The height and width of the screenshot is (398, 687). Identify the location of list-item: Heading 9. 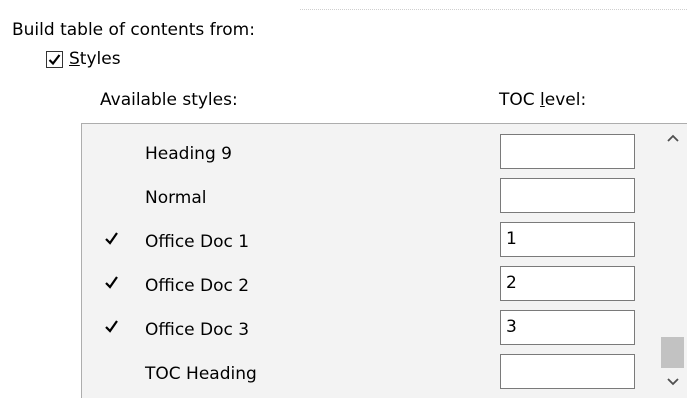
(369, 156).